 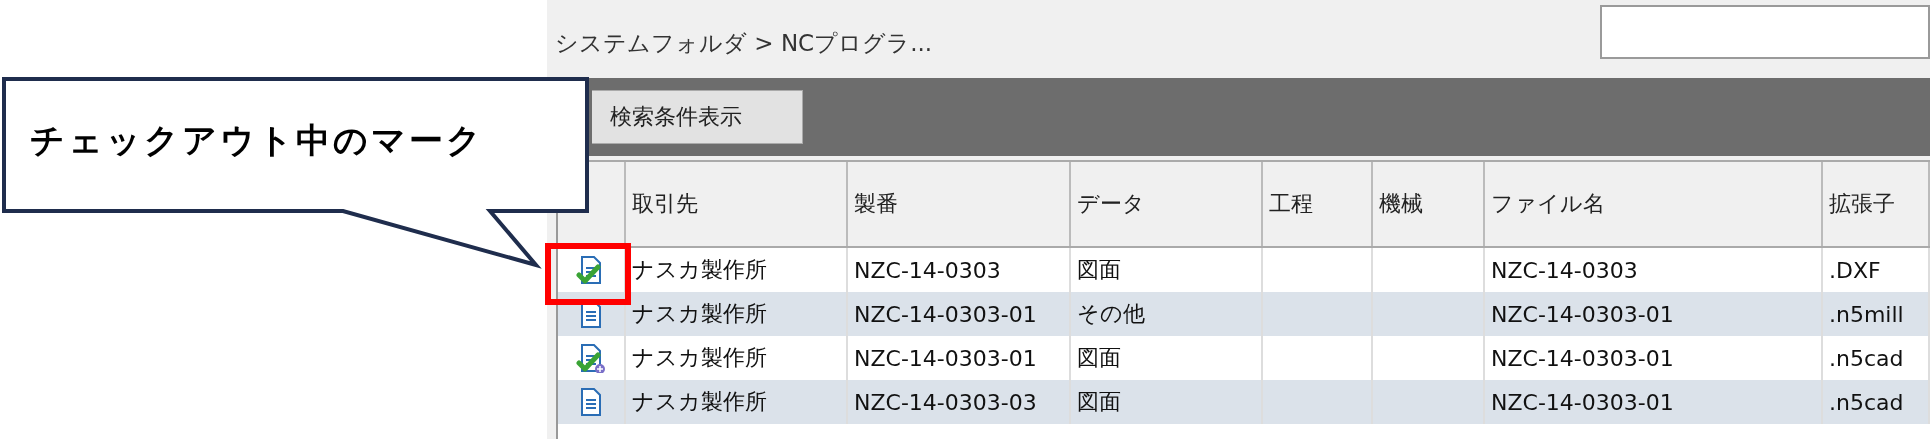 What do you see at coordinates (1876, 314) in the screenshot?
I see `table-cell: .n5mill` at bounding box center [1876, 314].